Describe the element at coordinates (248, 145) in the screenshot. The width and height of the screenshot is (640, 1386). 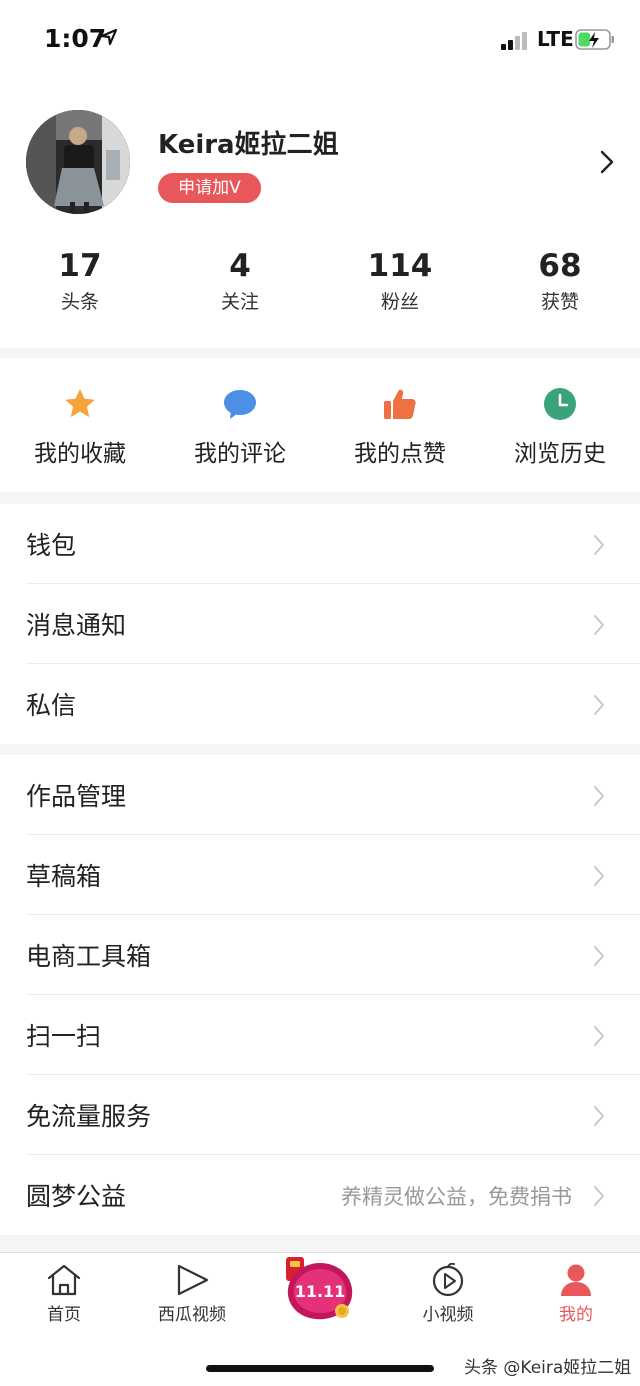
I see `profile-name: Keira姬拉二姐` at that location.